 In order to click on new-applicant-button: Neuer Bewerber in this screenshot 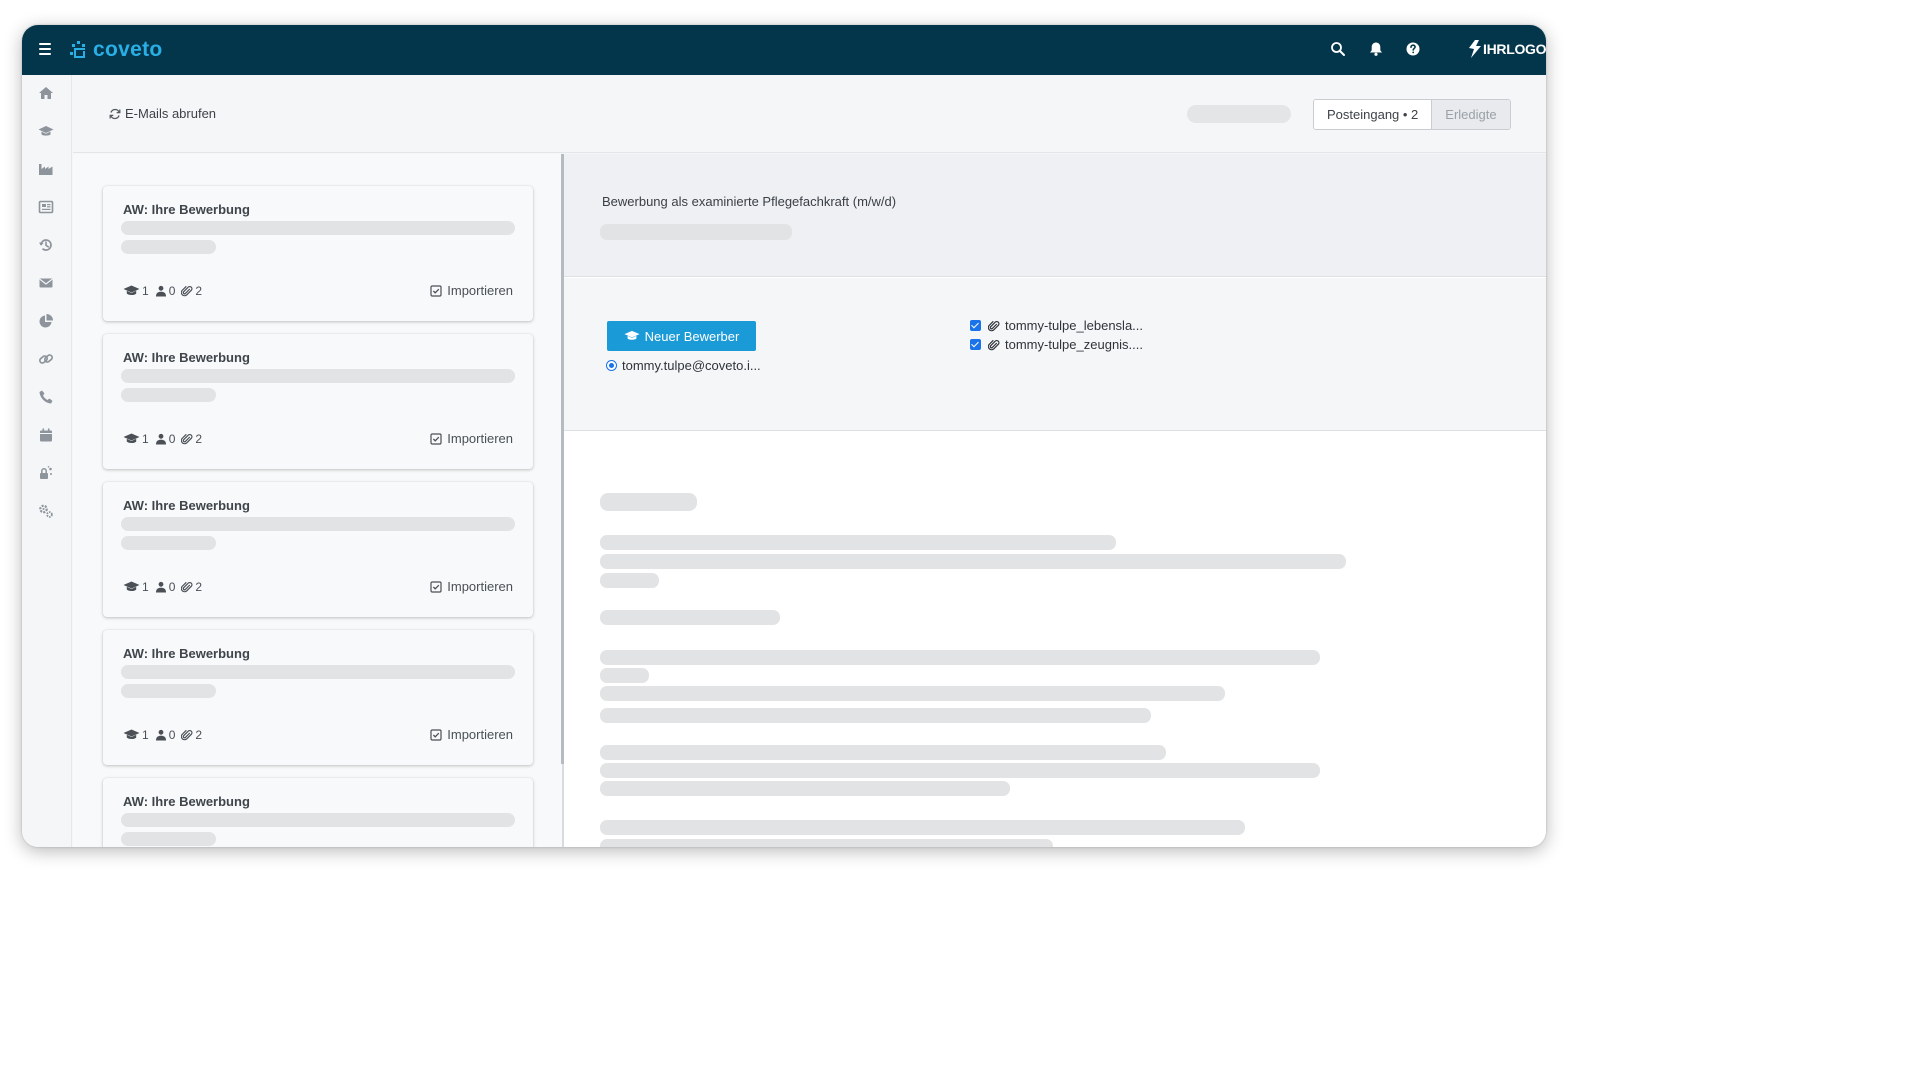, I will do `click(681, 336)`.